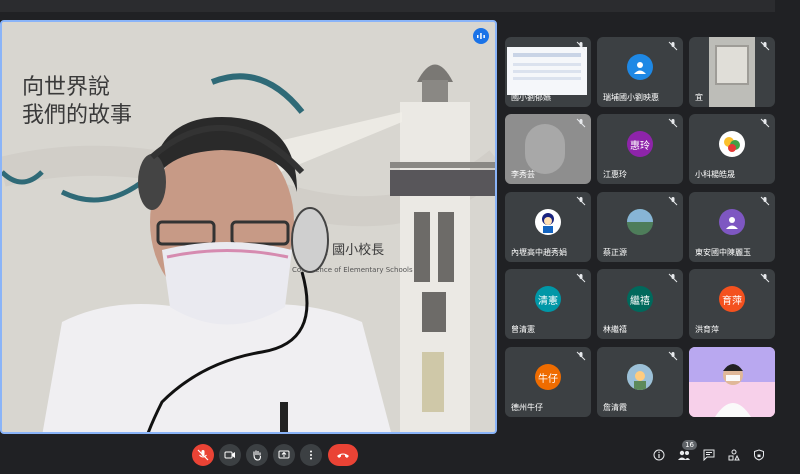 Image resolution: width=800 pixels, height=474 pixels. I want to click on people-button: 16, so click(686, 452).